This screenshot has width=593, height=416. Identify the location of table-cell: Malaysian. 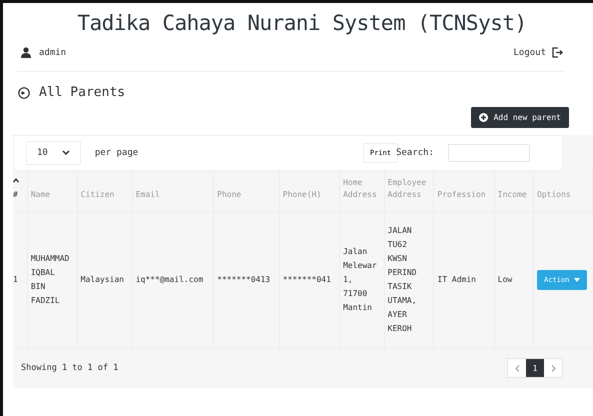
(104, 280).